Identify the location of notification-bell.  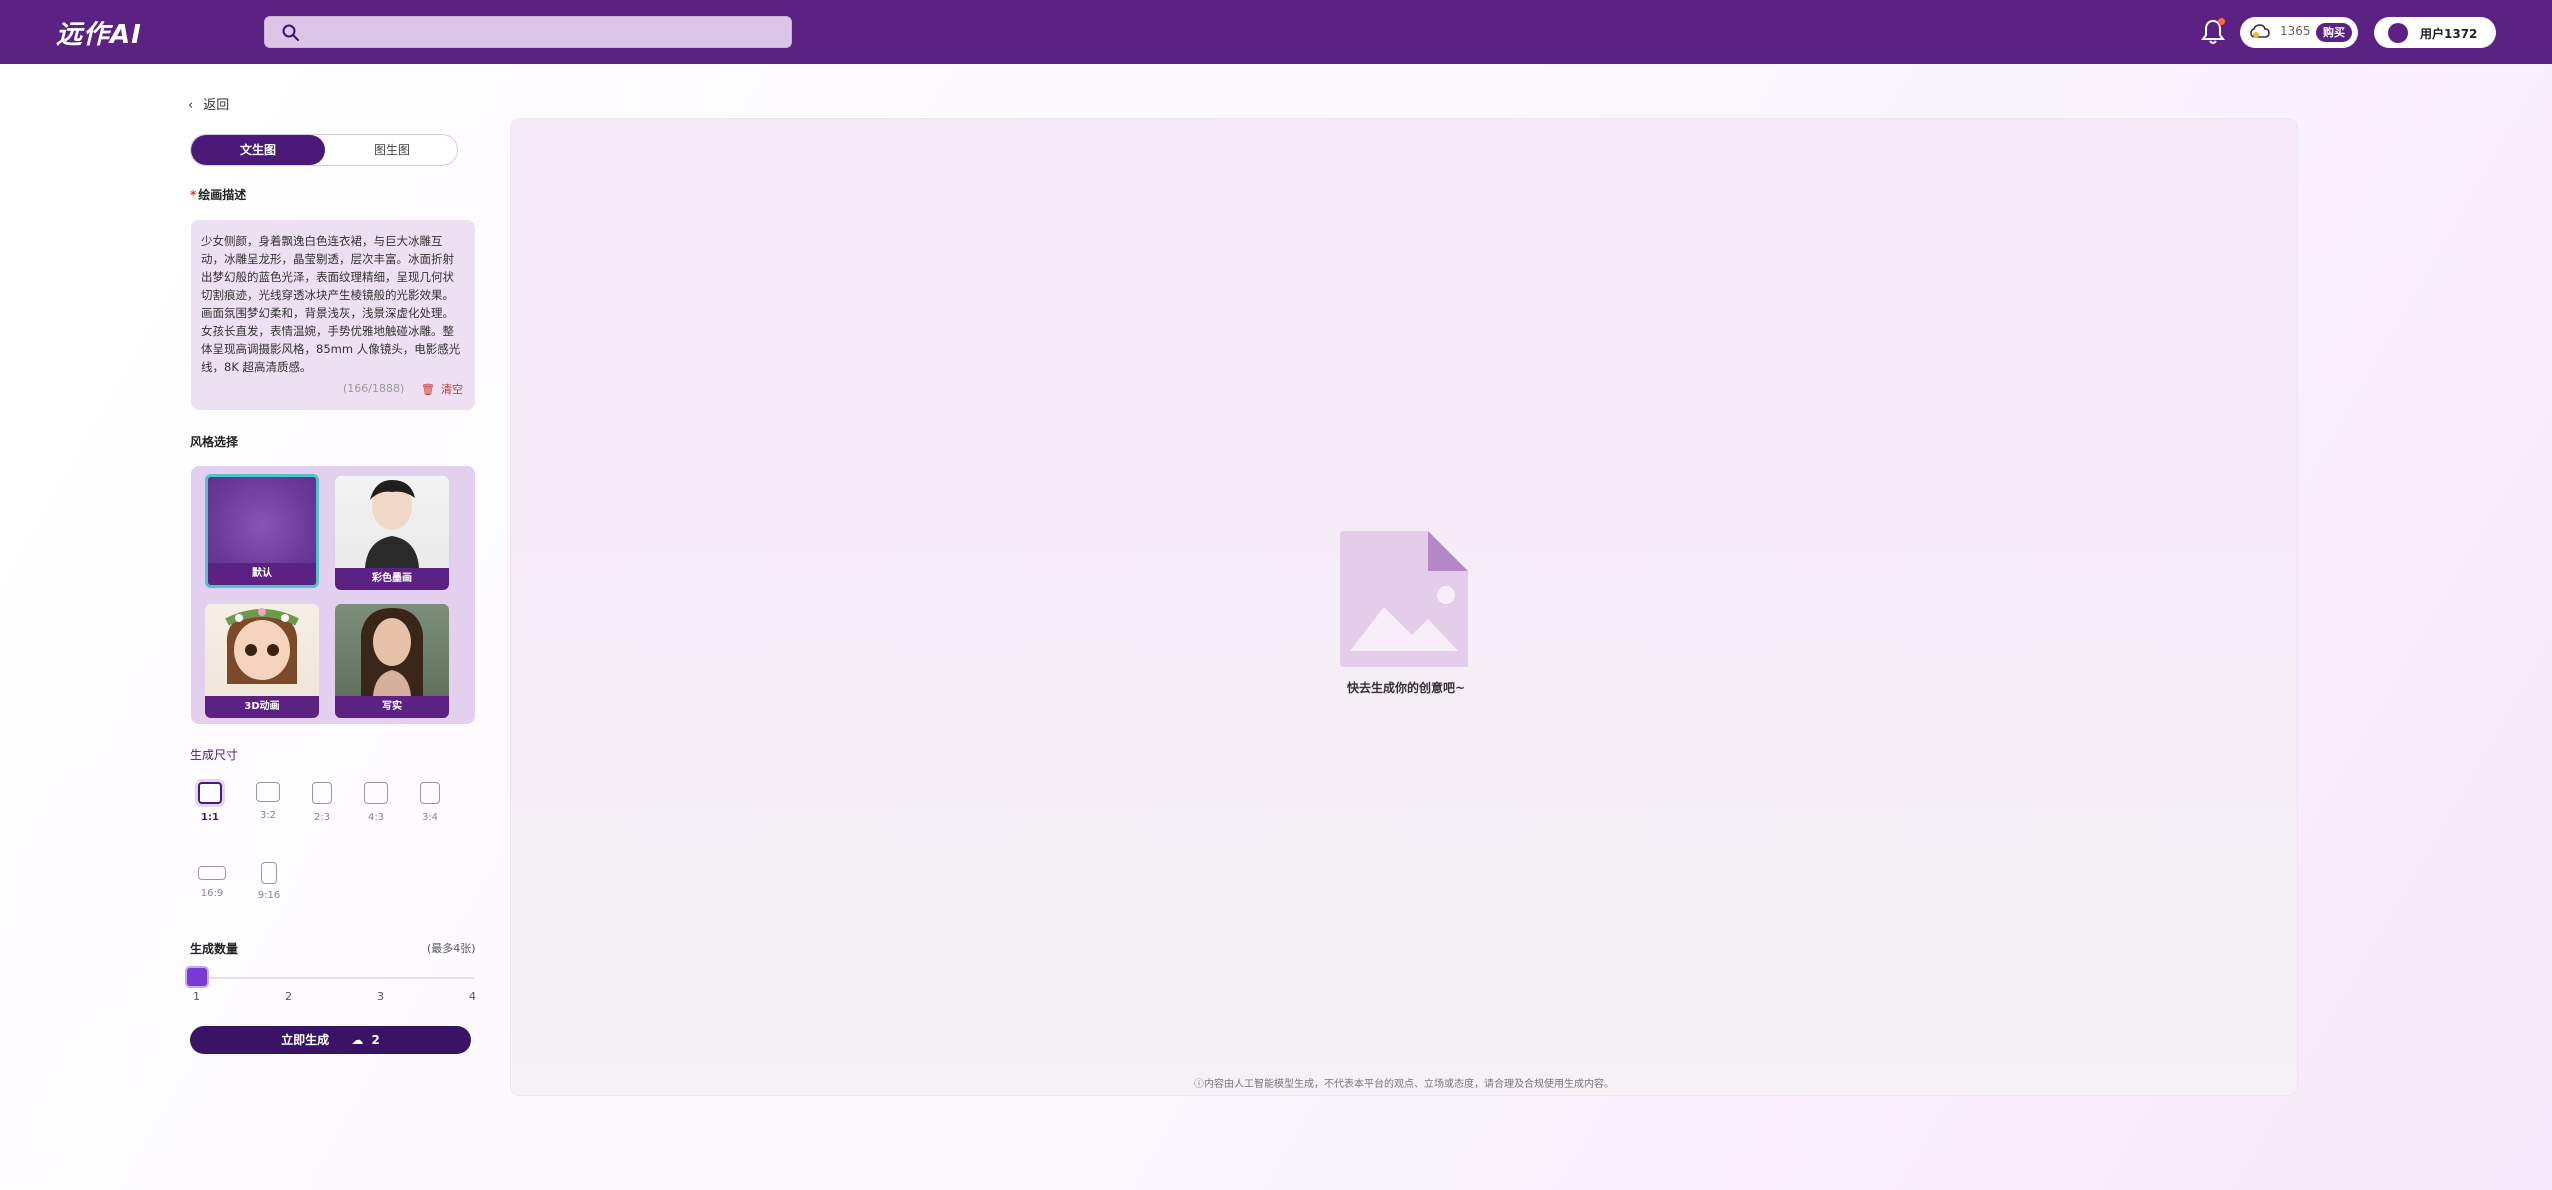
(2213, 32).